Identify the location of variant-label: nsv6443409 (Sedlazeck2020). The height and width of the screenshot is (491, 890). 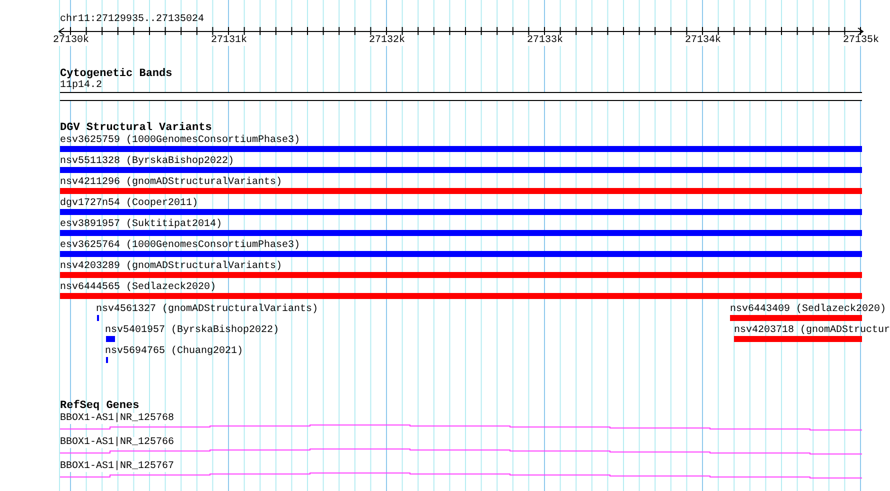
(808, 309).